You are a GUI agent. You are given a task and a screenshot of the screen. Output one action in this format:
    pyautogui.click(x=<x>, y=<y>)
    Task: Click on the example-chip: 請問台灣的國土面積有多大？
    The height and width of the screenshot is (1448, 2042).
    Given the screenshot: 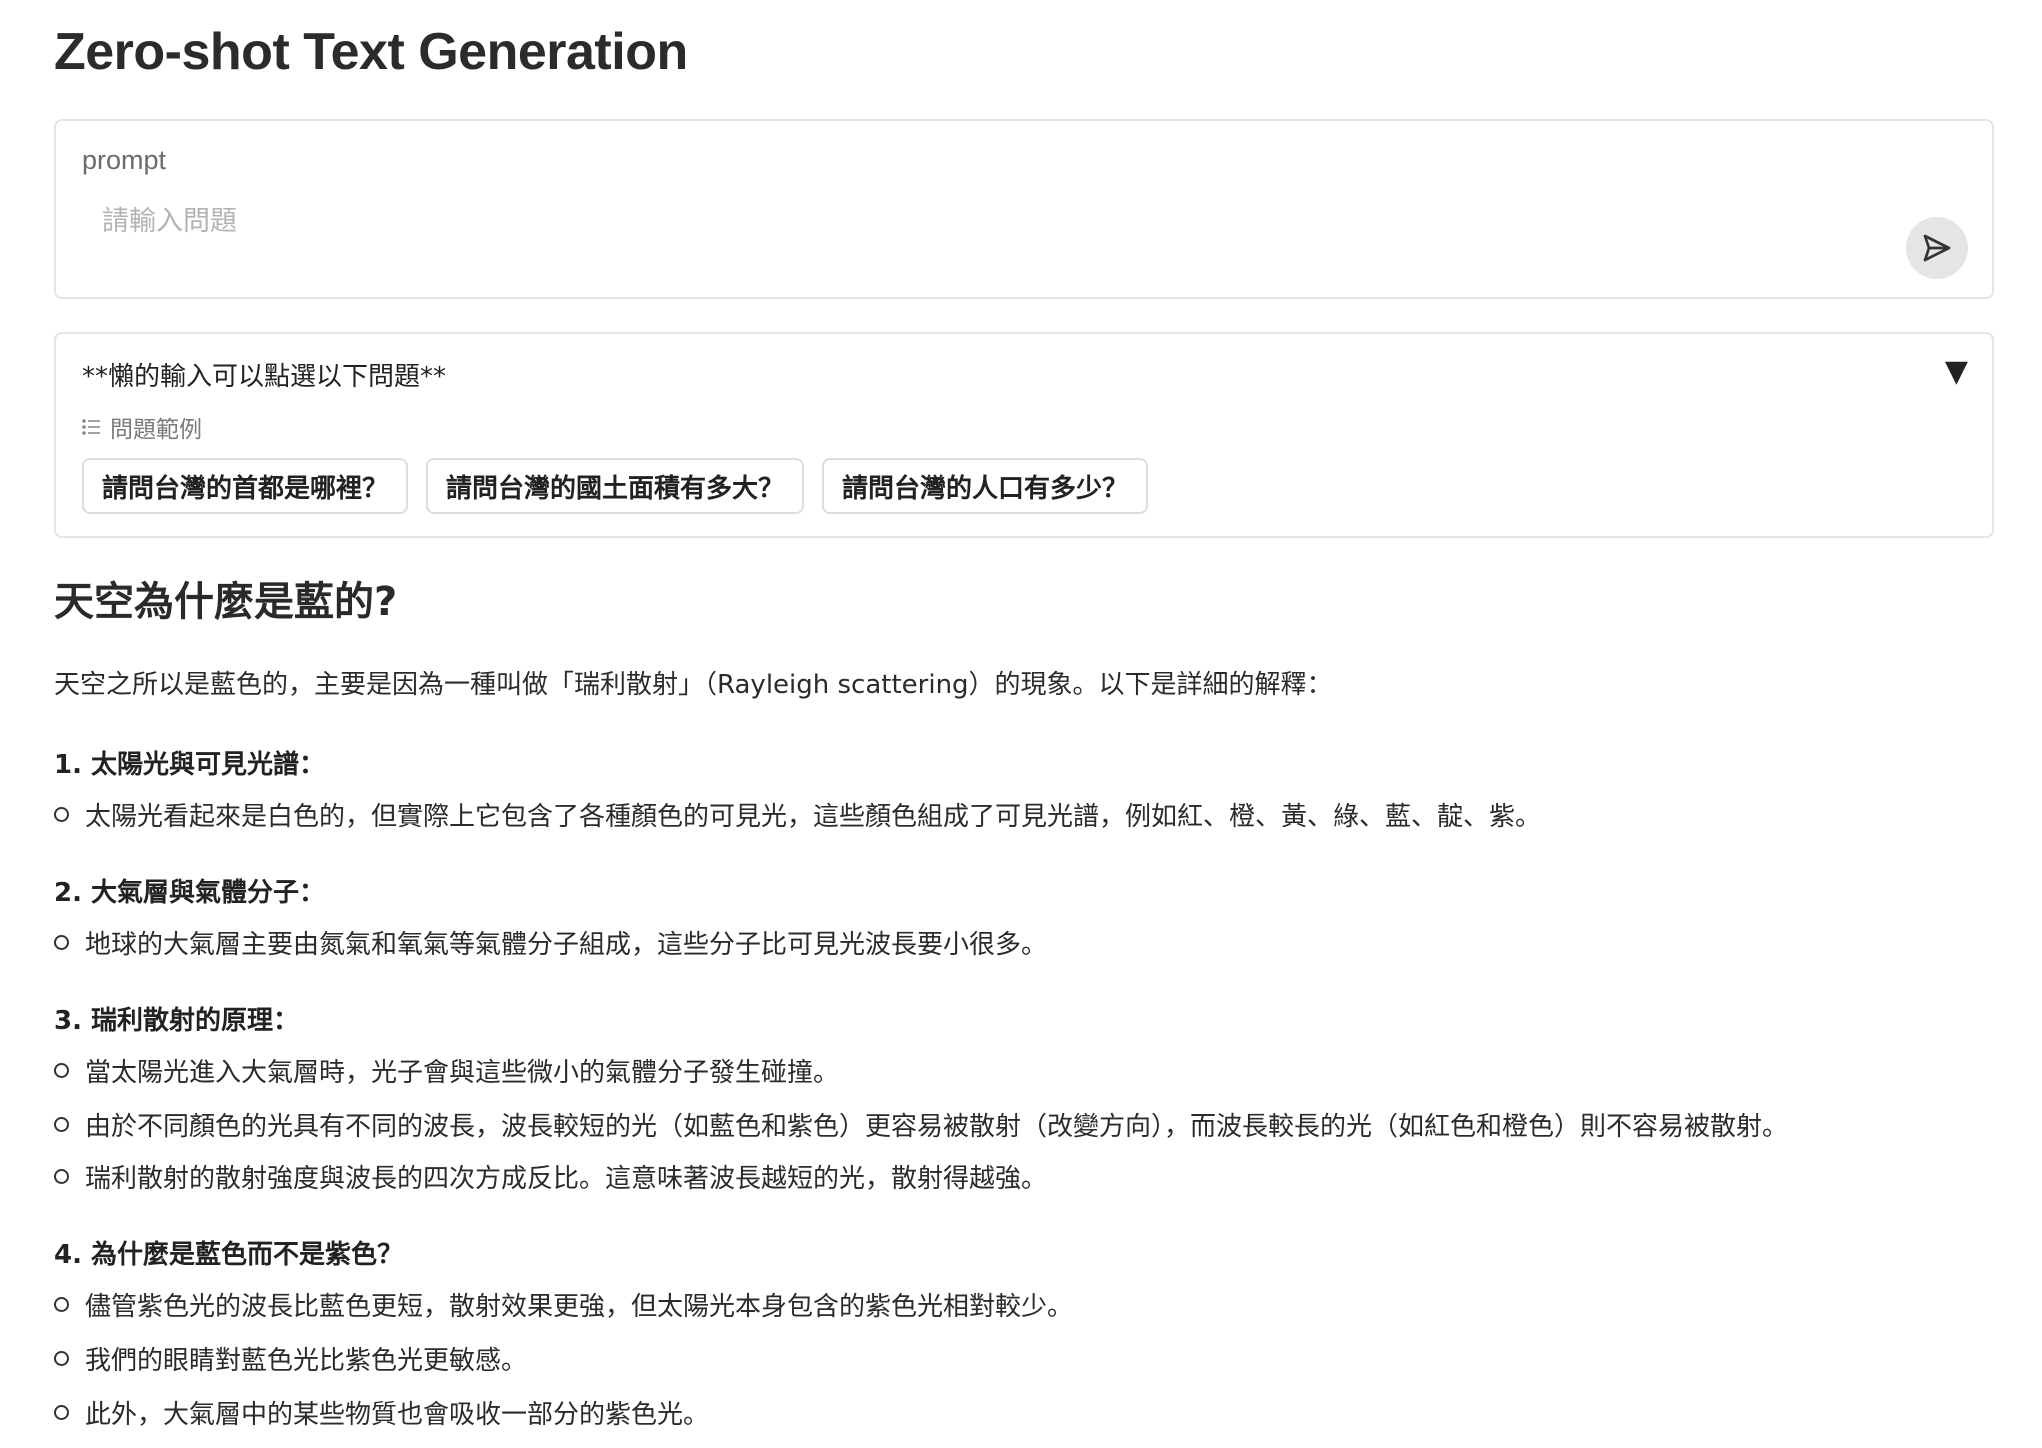 What is the action you would take?
    pyautogui.click(x=615, y=486)
    